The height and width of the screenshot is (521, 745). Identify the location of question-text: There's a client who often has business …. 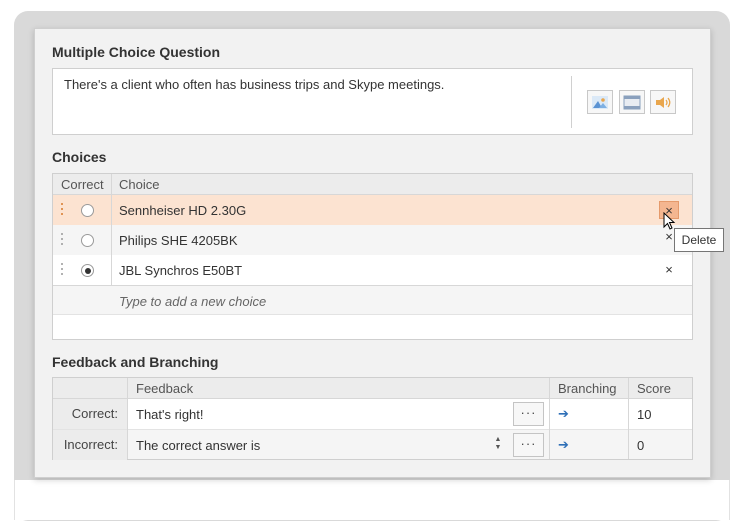
(254, 84).